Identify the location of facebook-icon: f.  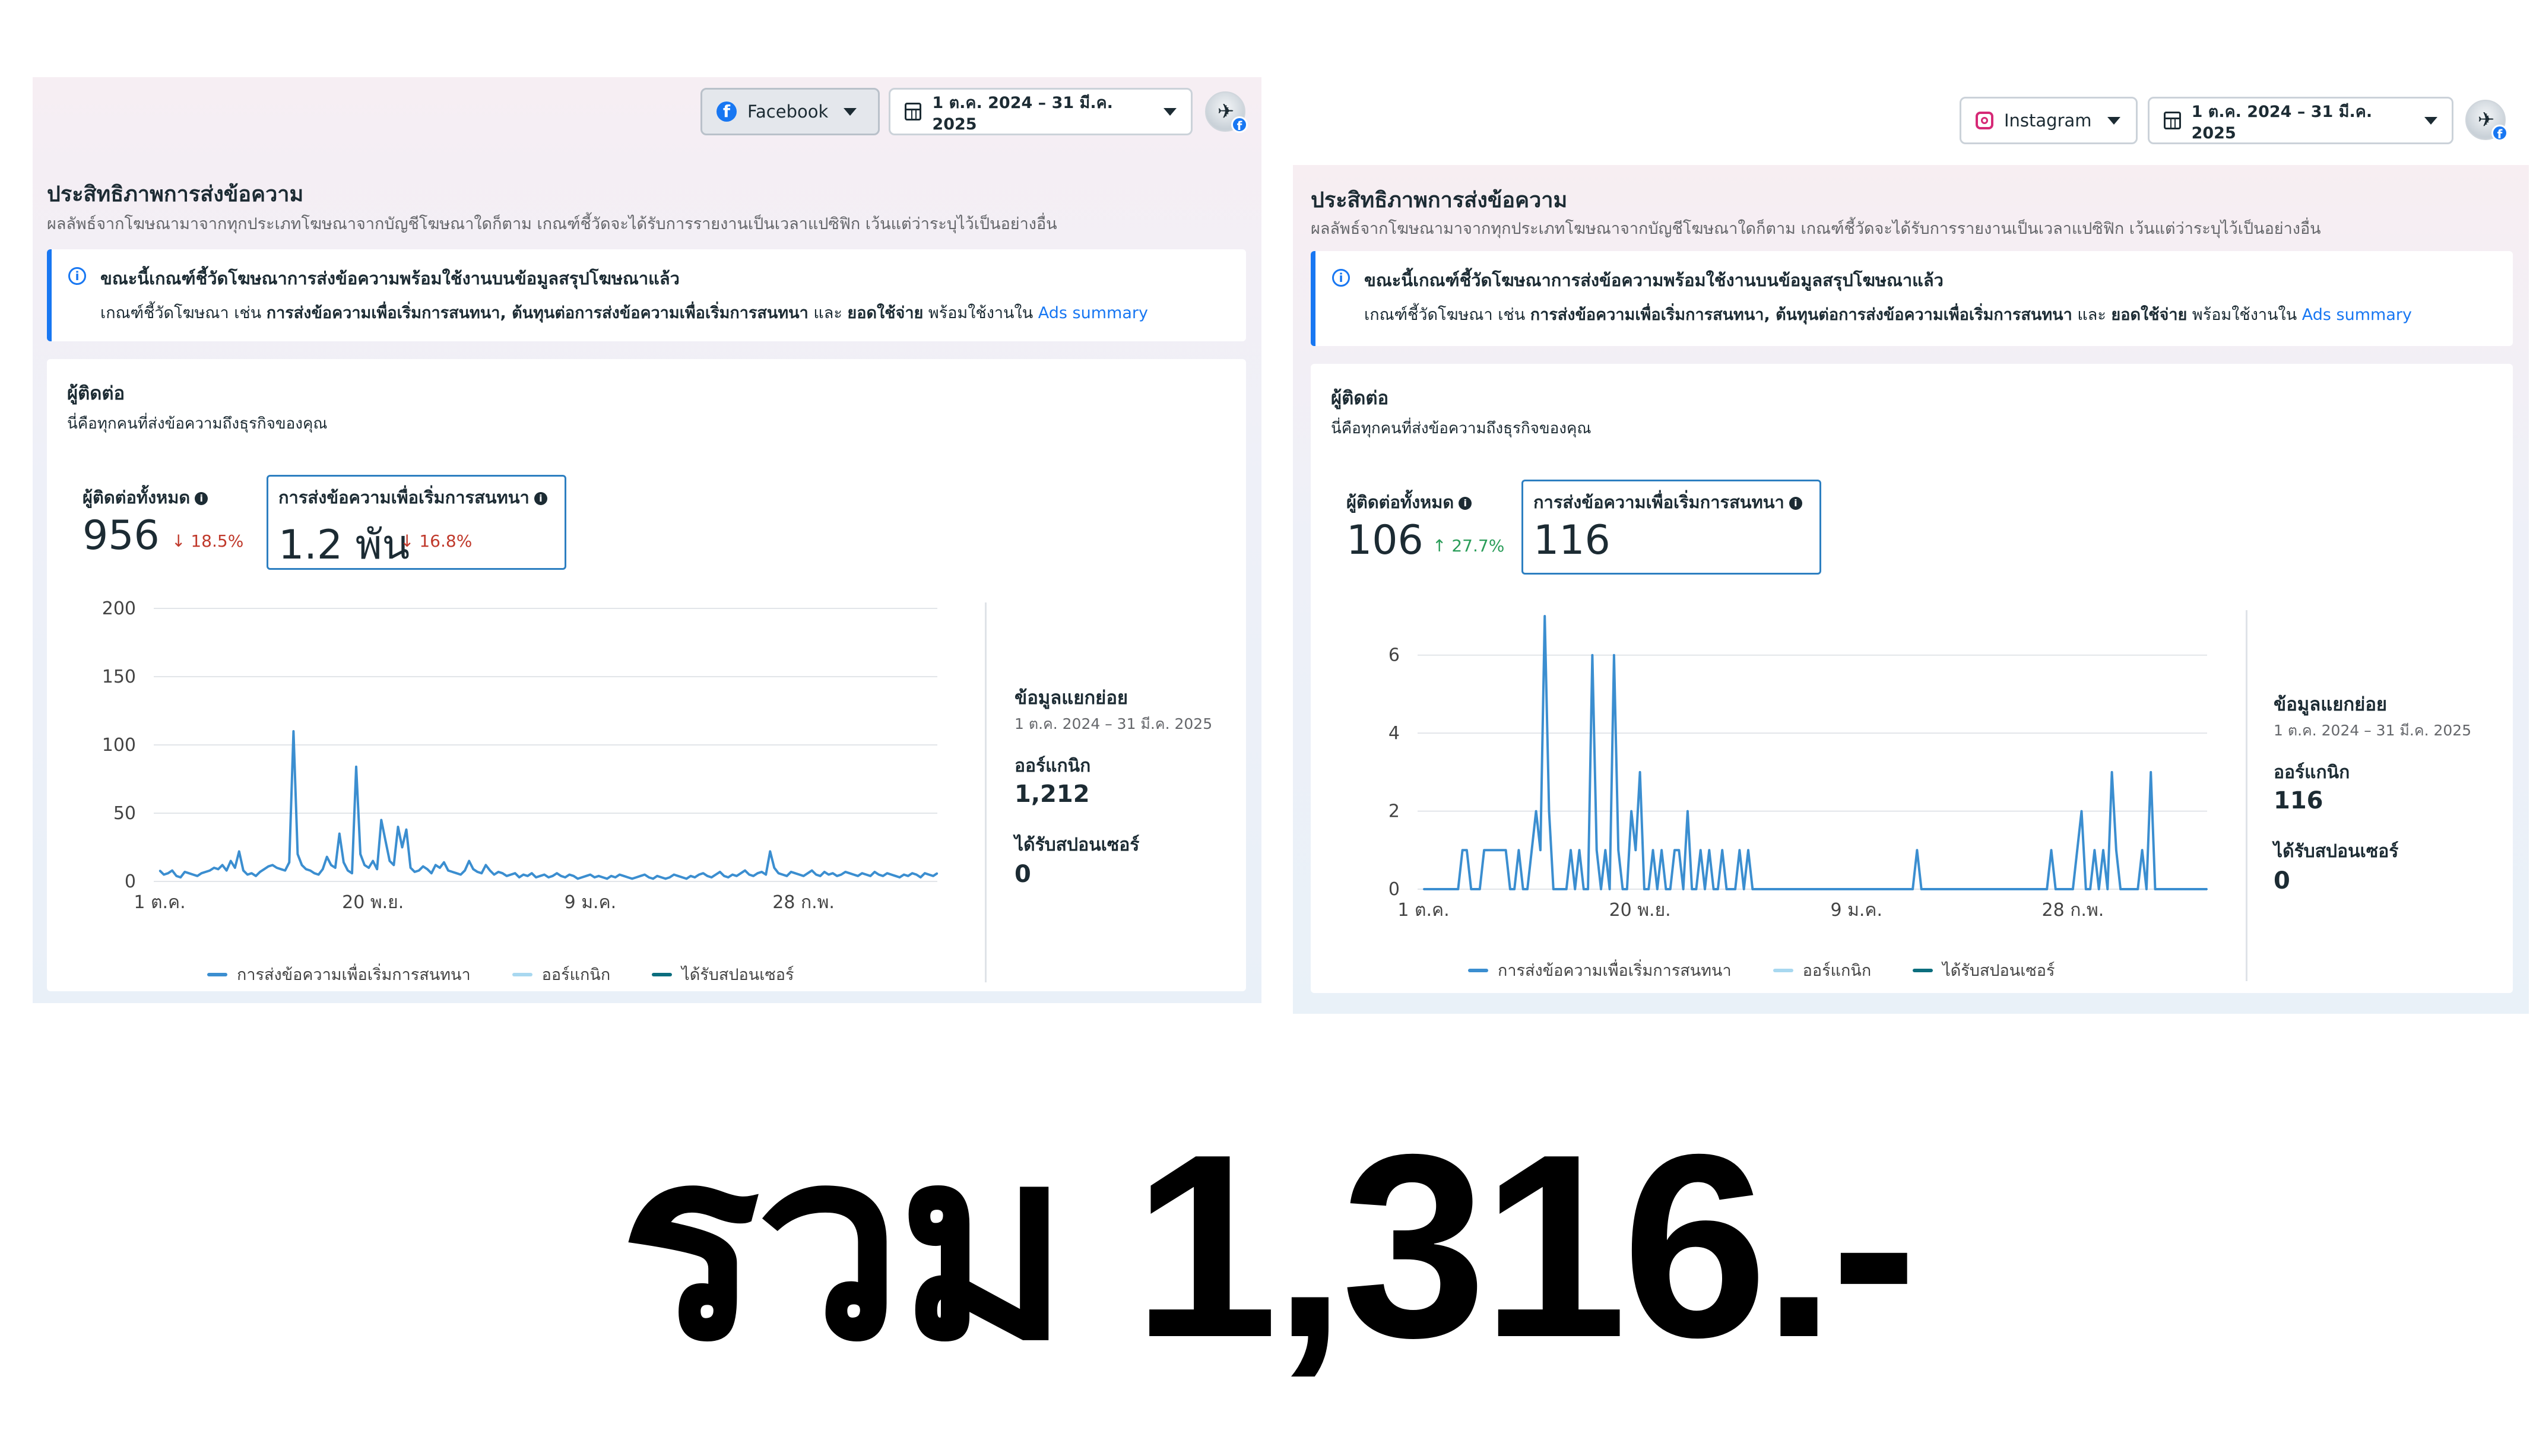
(727, 111).